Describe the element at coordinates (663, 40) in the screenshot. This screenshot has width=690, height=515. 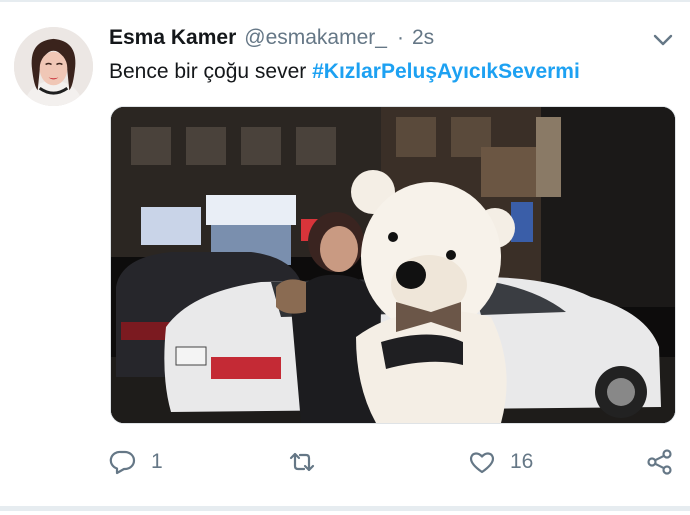
I see `chevron-down-icon` at that location.